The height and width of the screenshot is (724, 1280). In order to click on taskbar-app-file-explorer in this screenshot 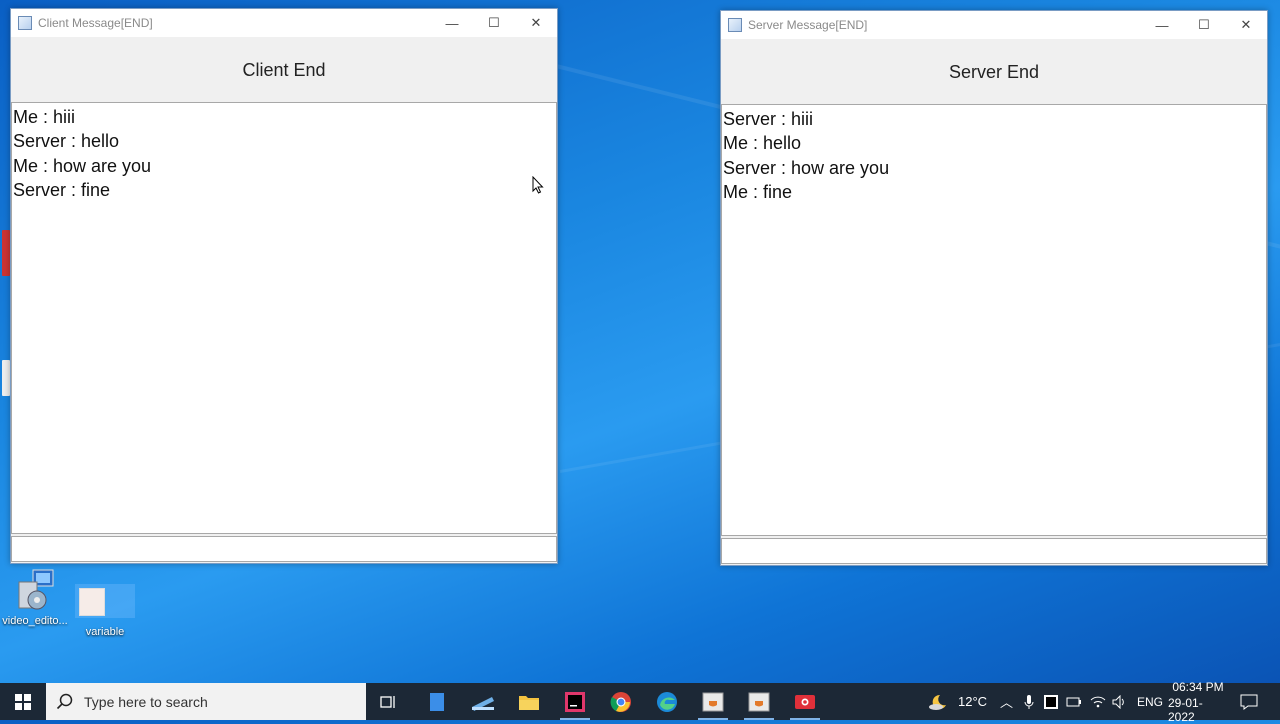, I will do `click(529, 701)`.